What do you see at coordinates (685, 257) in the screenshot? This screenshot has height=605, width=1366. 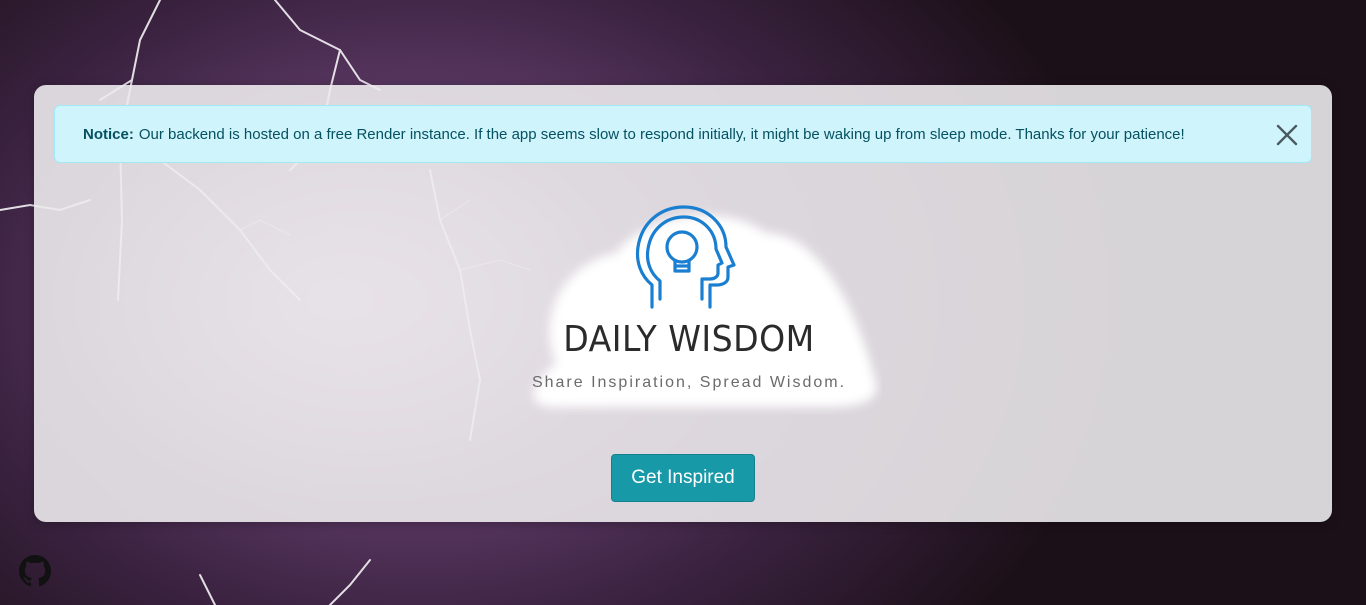 I see `head-lightbulb-icon` at bounding box center [685, 257].